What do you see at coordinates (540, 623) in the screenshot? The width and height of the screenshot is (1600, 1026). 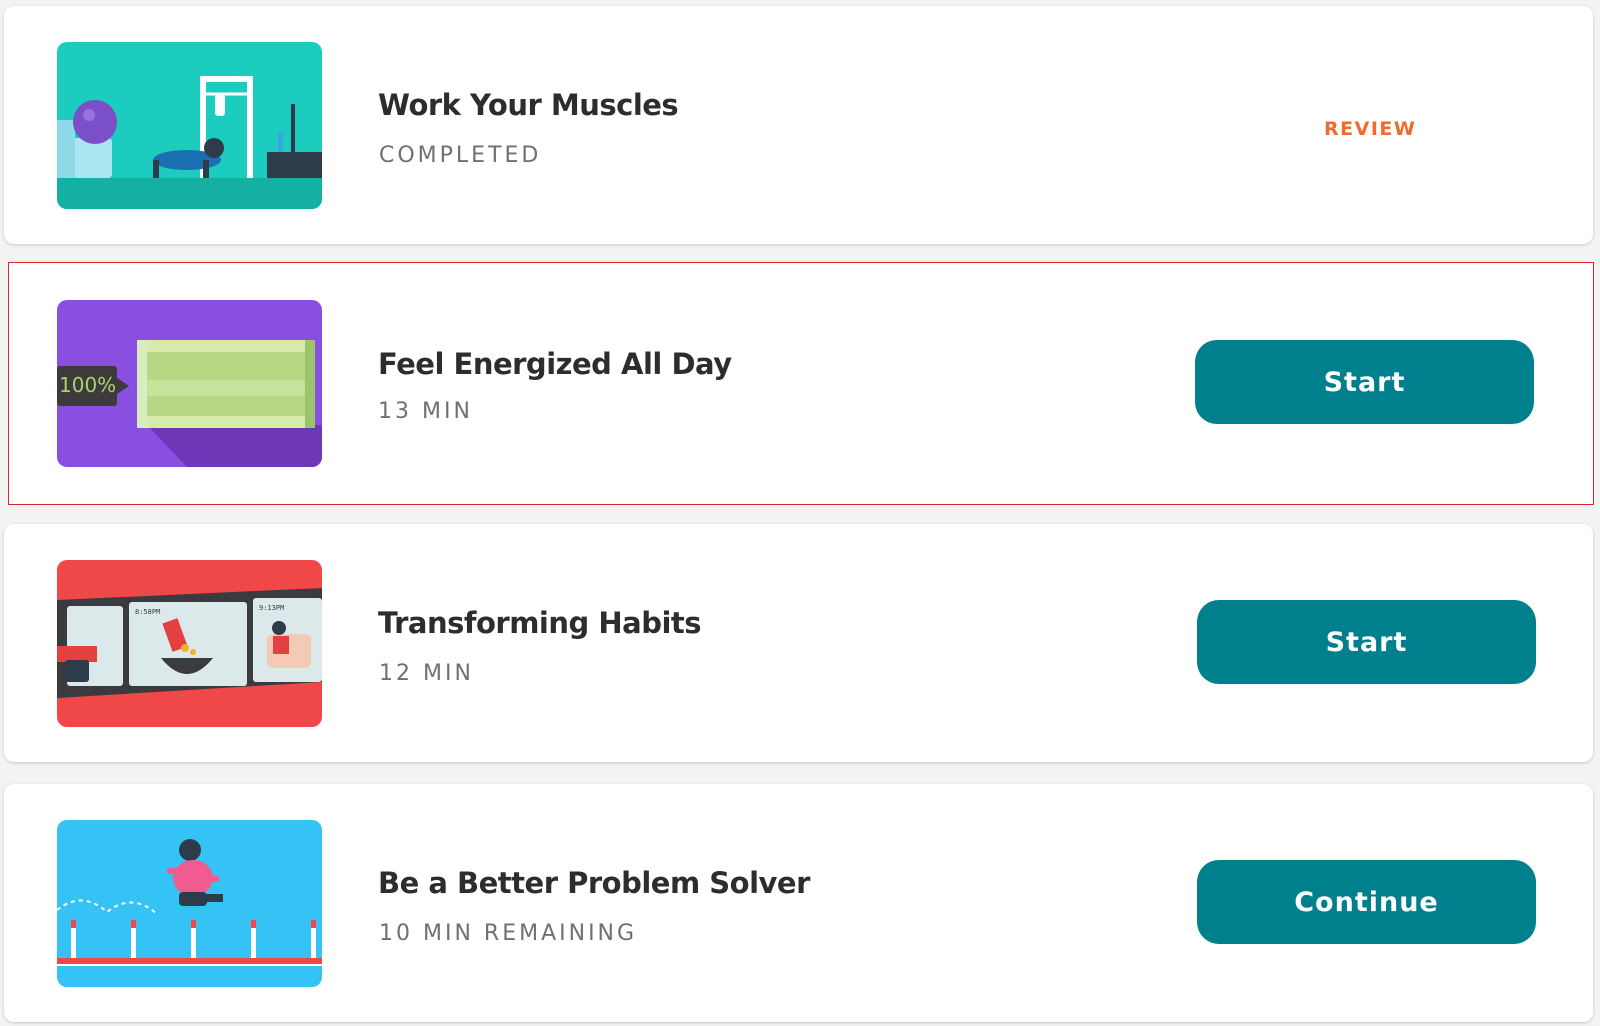 I see `lesson-title: Transforming Habits` at bounding box center [540, 623].